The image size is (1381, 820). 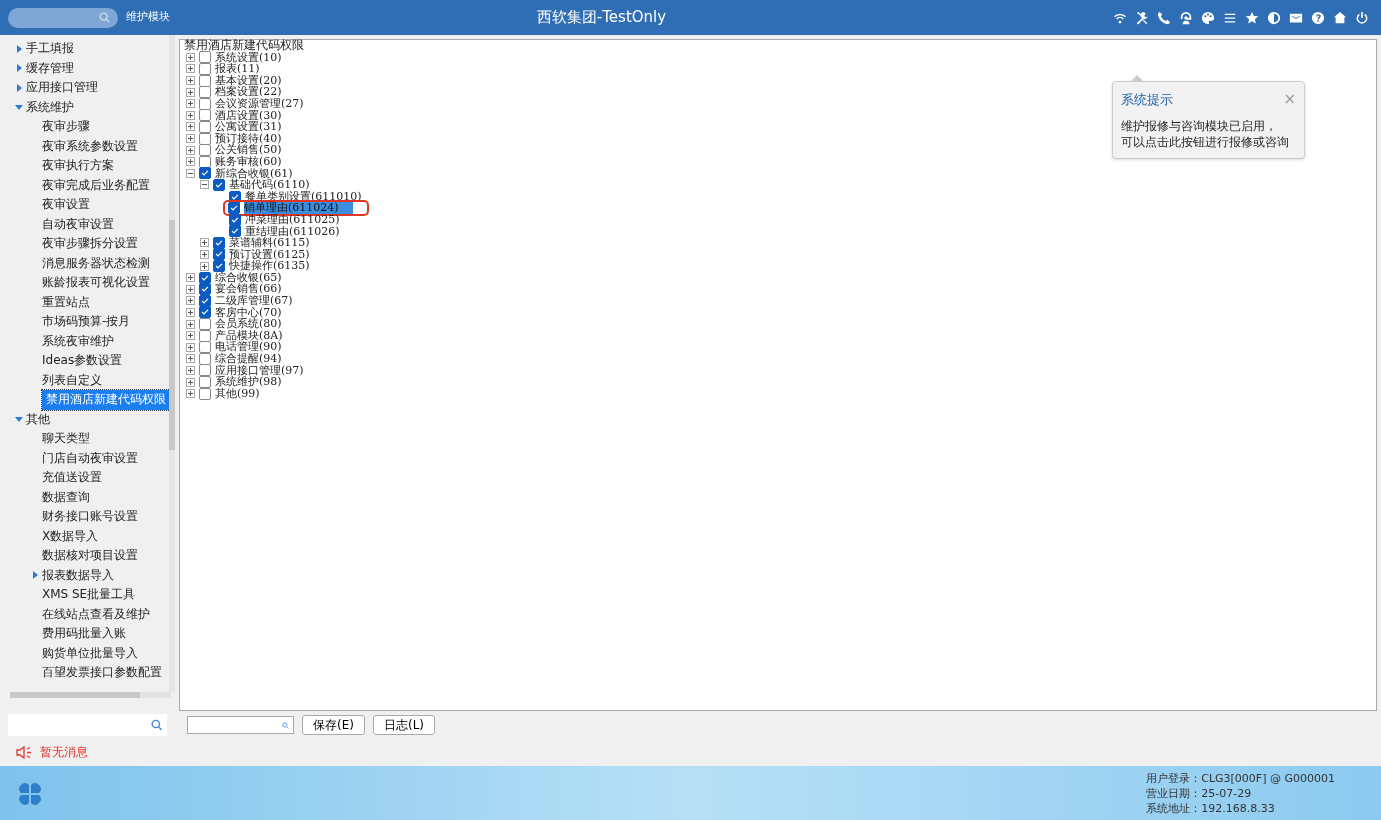 What do you see at coordinates (90, 517) in the screenshot?
I see `sidebar-item: 财务接口账号设置` at bounding box center [90, 517].